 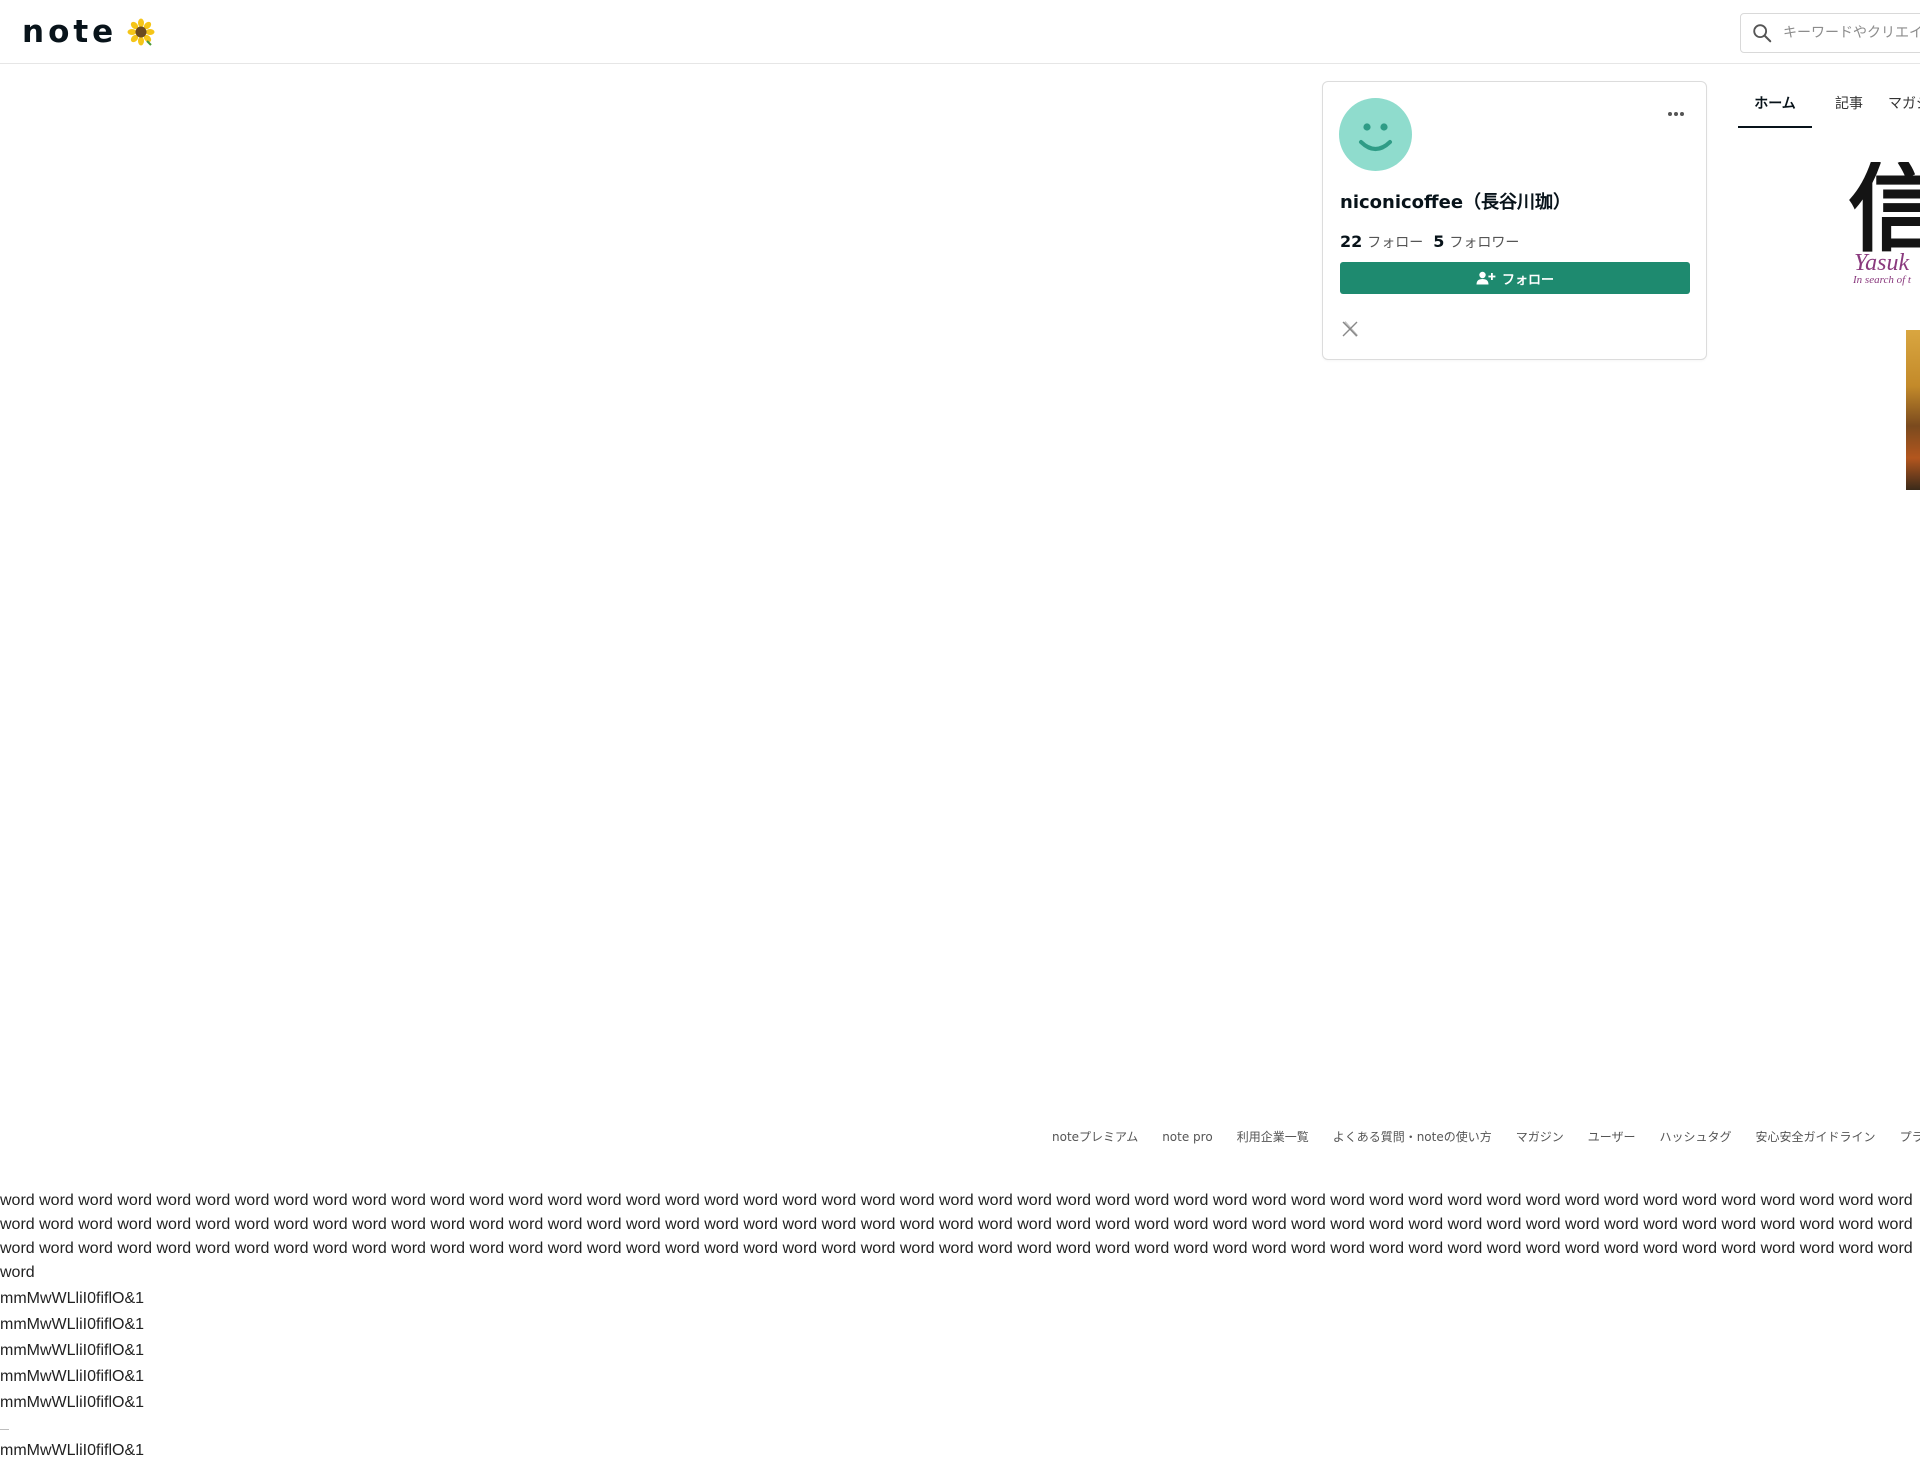 What do you see at coordinates (1850, 33) in the screenshot?
I see `search-input` at bounding box center [1850, 33].